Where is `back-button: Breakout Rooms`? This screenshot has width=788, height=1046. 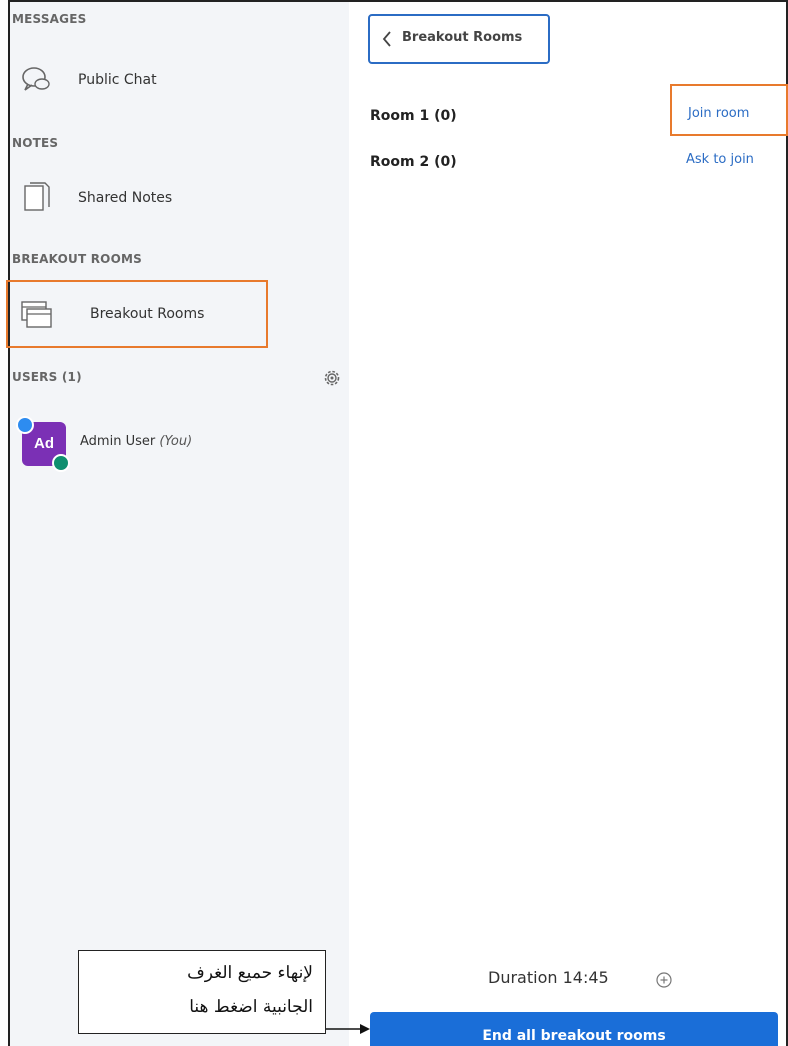
back-button: Breakout Rooms is located at coordinates (459, 39).